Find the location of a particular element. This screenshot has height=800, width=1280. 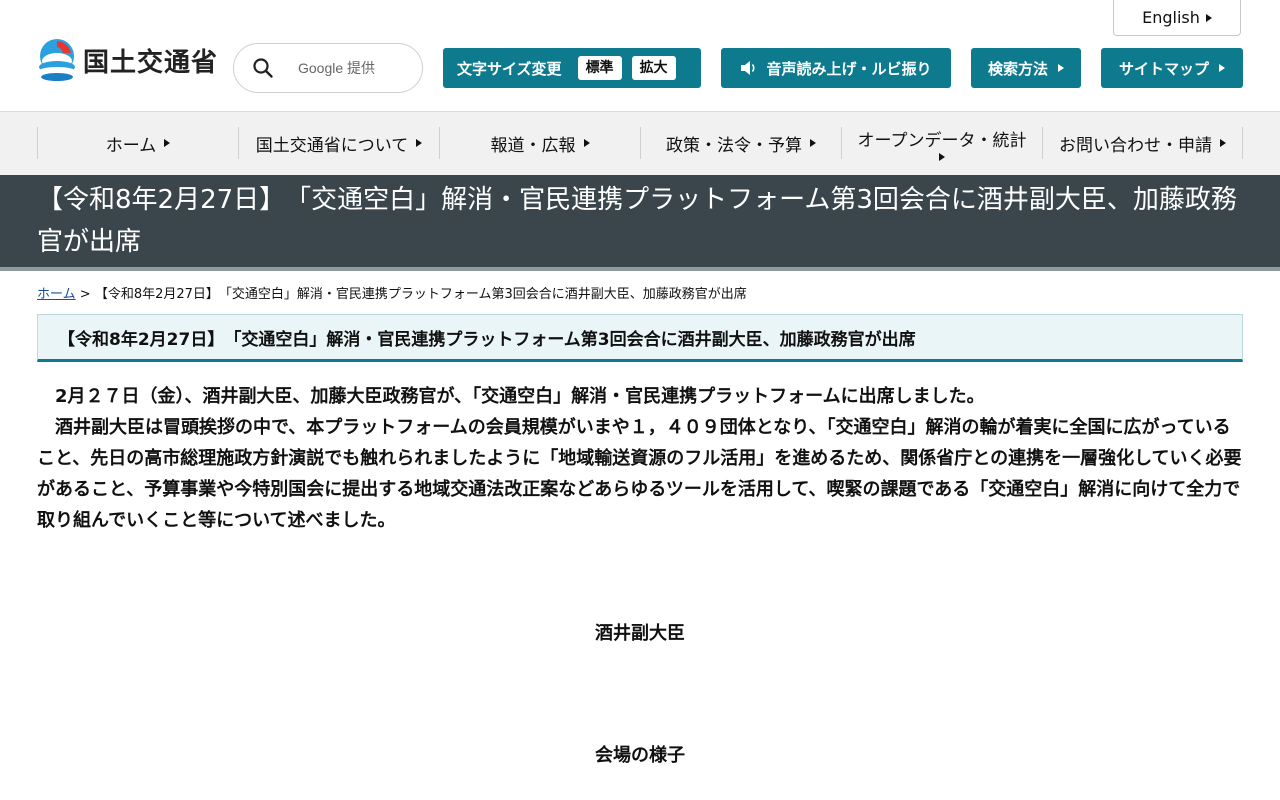

photo-caption: 酒井副大臣 is located at coordinates (640, 633).